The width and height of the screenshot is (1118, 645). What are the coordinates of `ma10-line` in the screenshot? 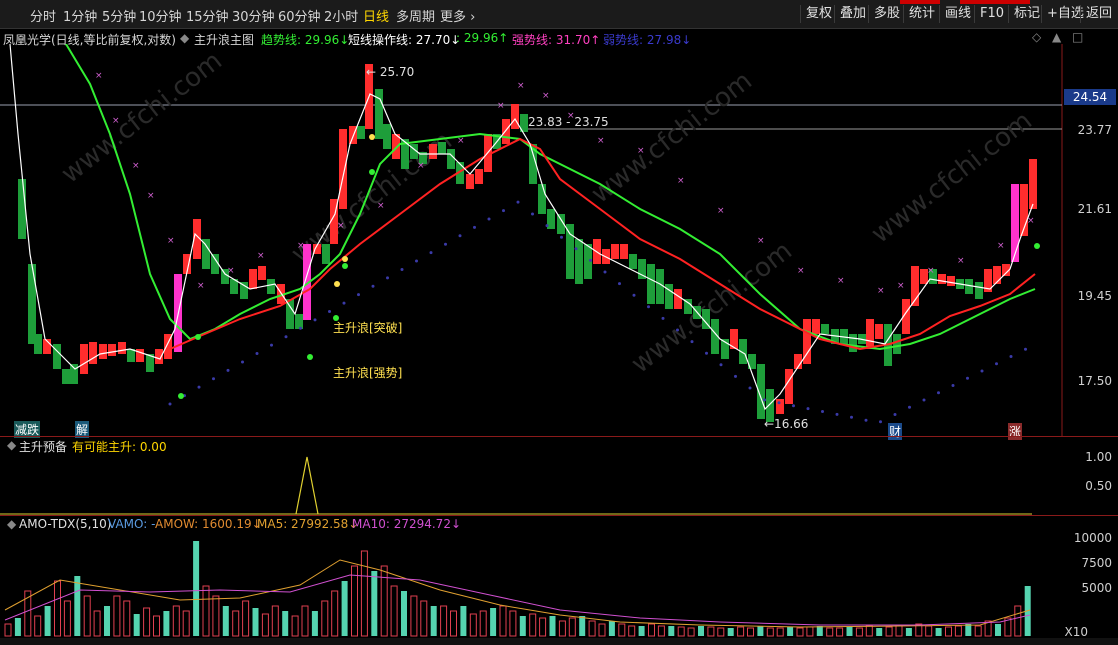 It's located at (517, 600).